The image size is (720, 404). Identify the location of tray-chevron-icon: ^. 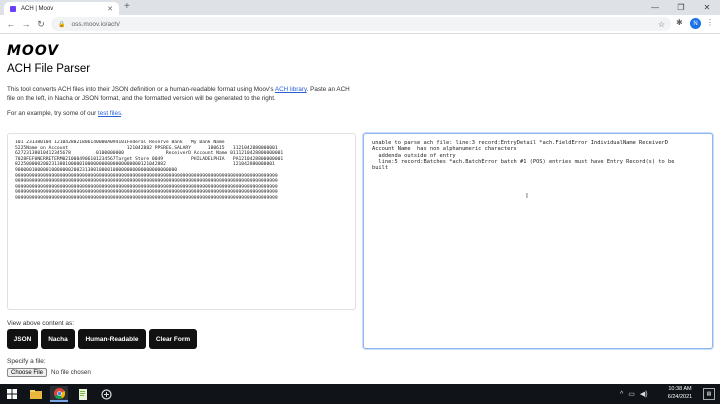
(621, 394).